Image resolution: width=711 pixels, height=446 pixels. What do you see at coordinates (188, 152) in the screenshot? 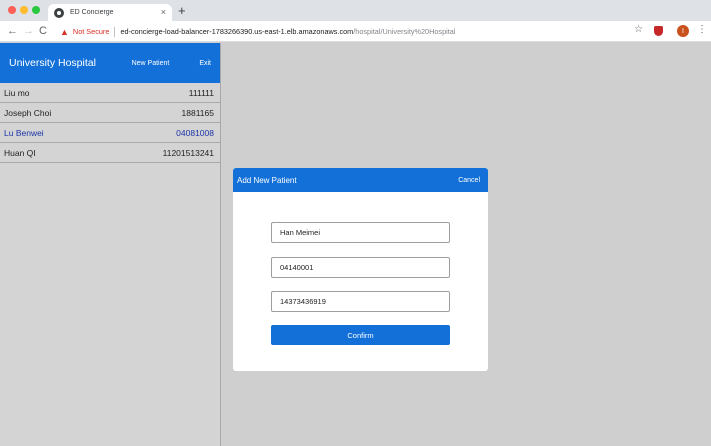
I see `patient-id: 11201513241` at bounding box center [188, 152].